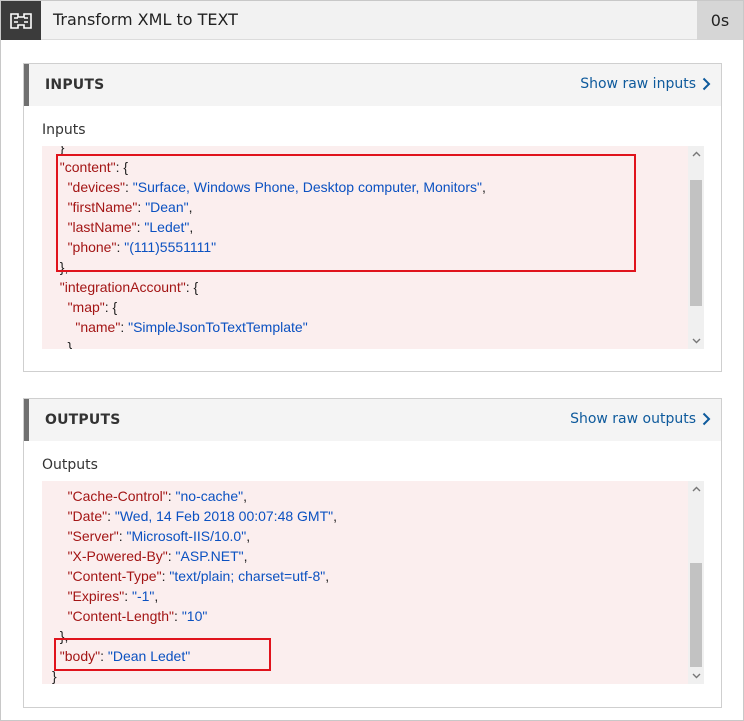  Describe the element at coordinates (202, 516) in the screenshot. I see `code-line: "Date": "Wed, 14 Feb 2018 00:07:48 GMT",` at that location.